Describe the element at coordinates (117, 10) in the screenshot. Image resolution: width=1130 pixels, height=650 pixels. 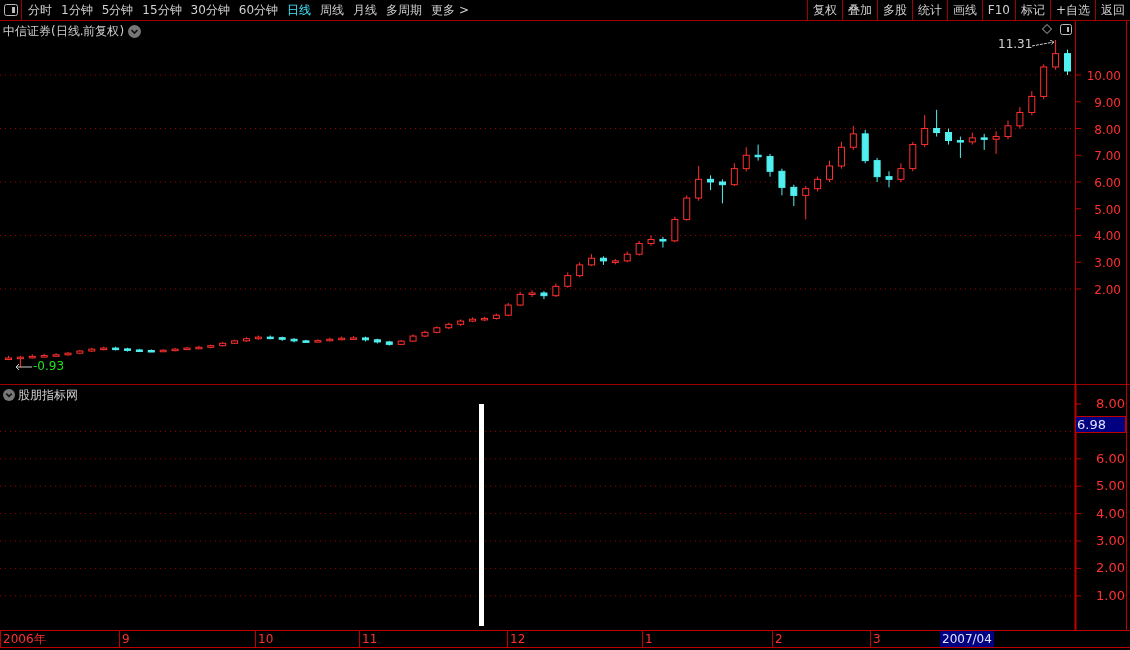
I see `period-tab: 5分钟` at that location.